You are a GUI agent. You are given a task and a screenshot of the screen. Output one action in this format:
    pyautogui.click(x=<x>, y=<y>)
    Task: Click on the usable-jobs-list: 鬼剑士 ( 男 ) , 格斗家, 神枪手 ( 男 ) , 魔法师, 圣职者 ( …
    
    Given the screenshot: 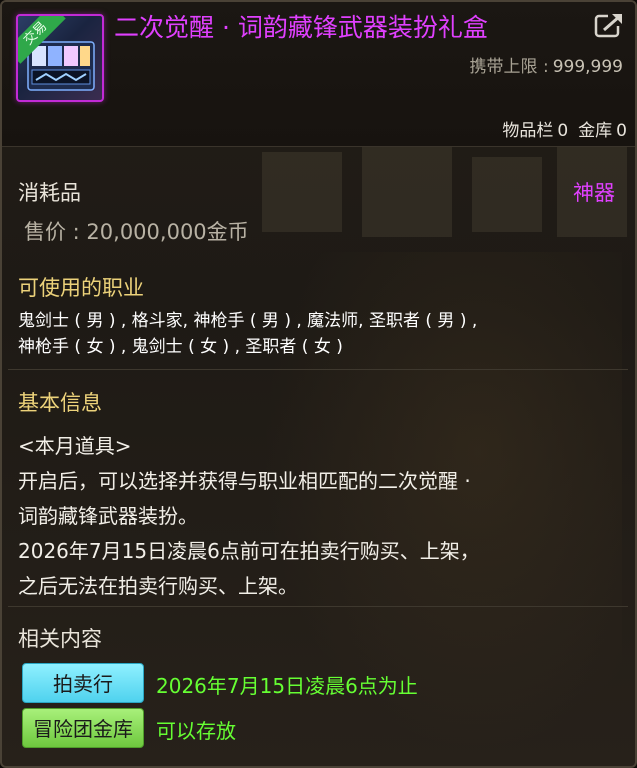 What is the action you would take?
    pyautogui.click(x=247, y=334)
    